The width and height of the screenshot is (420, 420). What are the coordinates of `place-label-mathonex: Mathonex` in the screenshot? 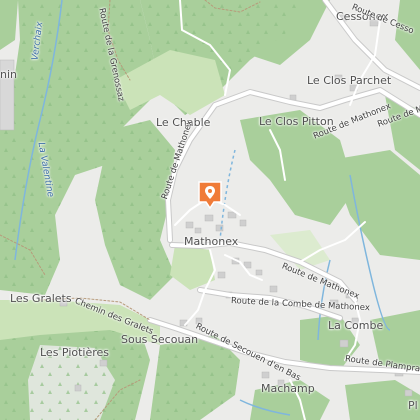 It's located at (211, 241).